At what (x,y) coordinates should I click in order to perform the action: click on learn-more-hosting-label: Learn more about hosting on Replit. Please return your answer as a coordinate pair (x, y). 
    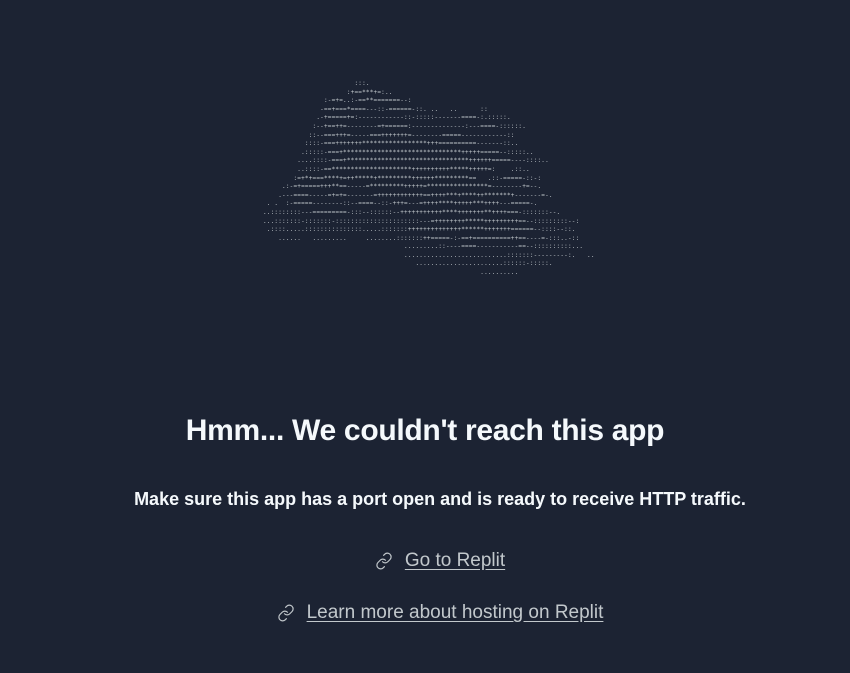
    Looking at the image, I should click on (455, 612).